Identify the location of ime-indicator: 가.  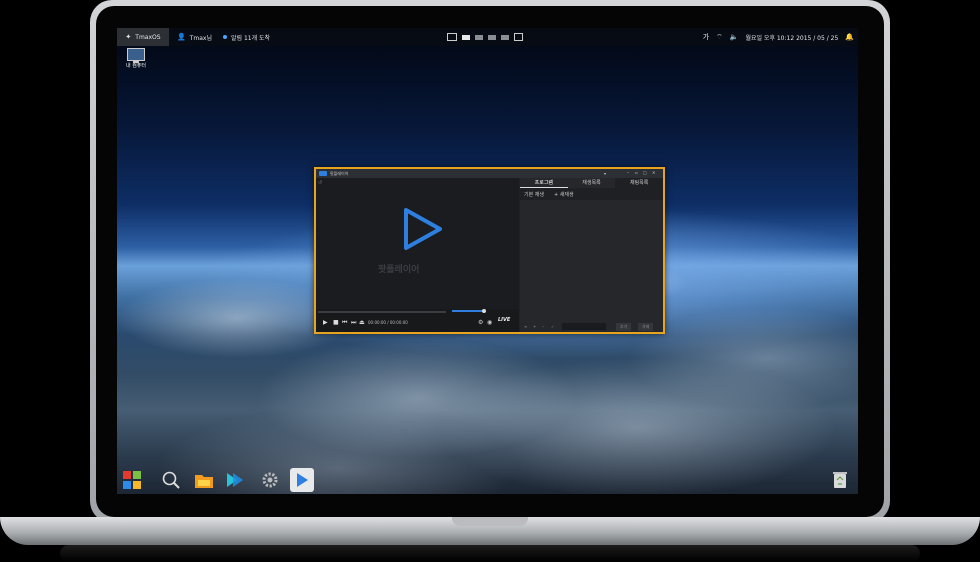
(706, 37).